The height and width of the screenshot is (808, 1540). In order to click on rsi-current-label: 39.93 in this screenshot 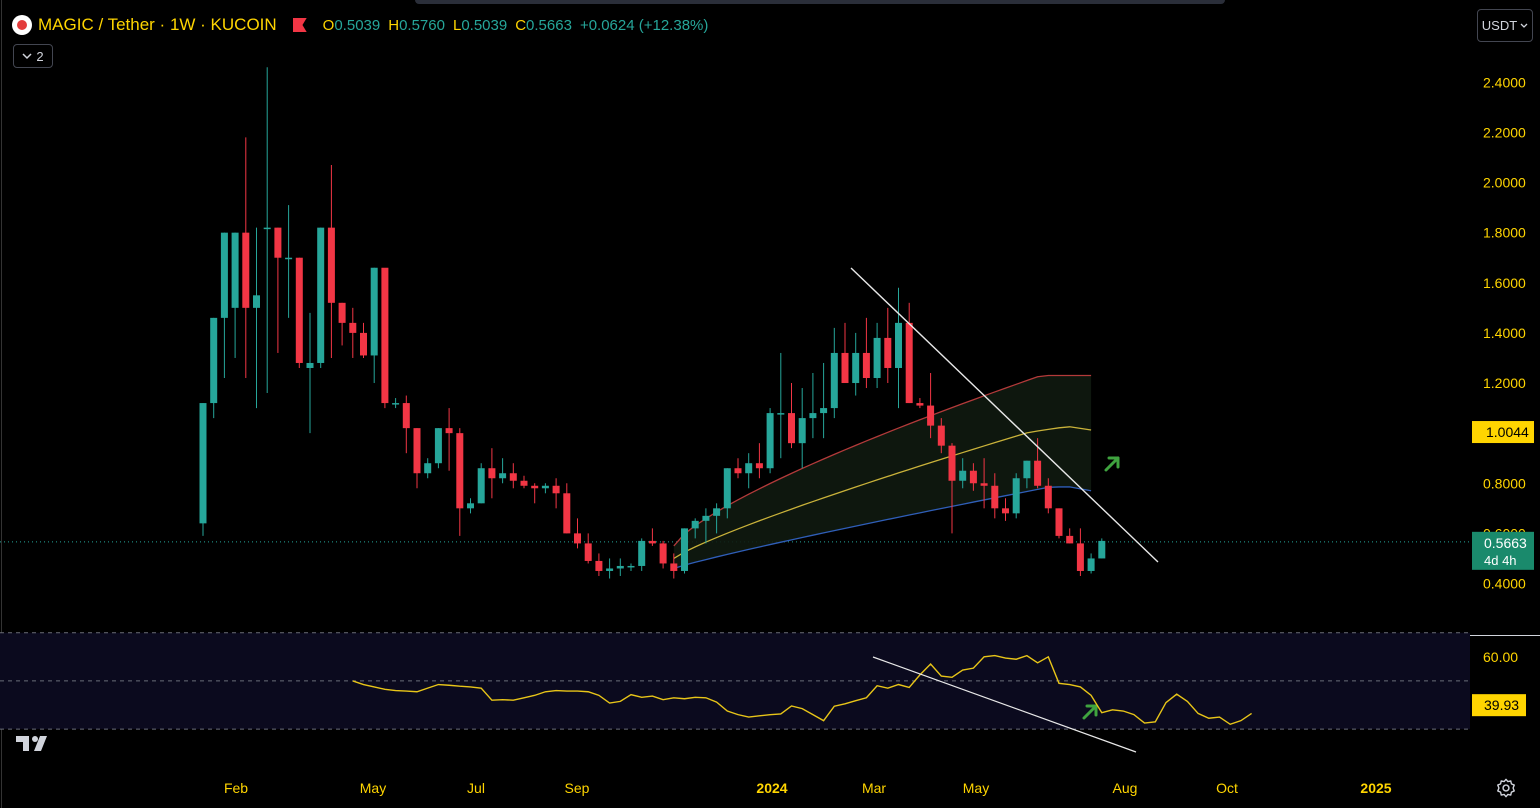, I will do `click(1501, 705)`.